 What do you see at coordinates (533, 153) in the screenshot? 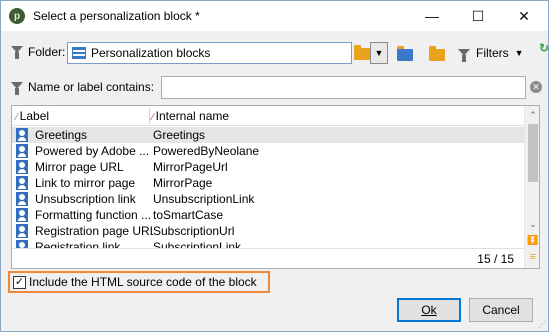
I see `scrollbar-thumb` at bounding box center [533, 153].